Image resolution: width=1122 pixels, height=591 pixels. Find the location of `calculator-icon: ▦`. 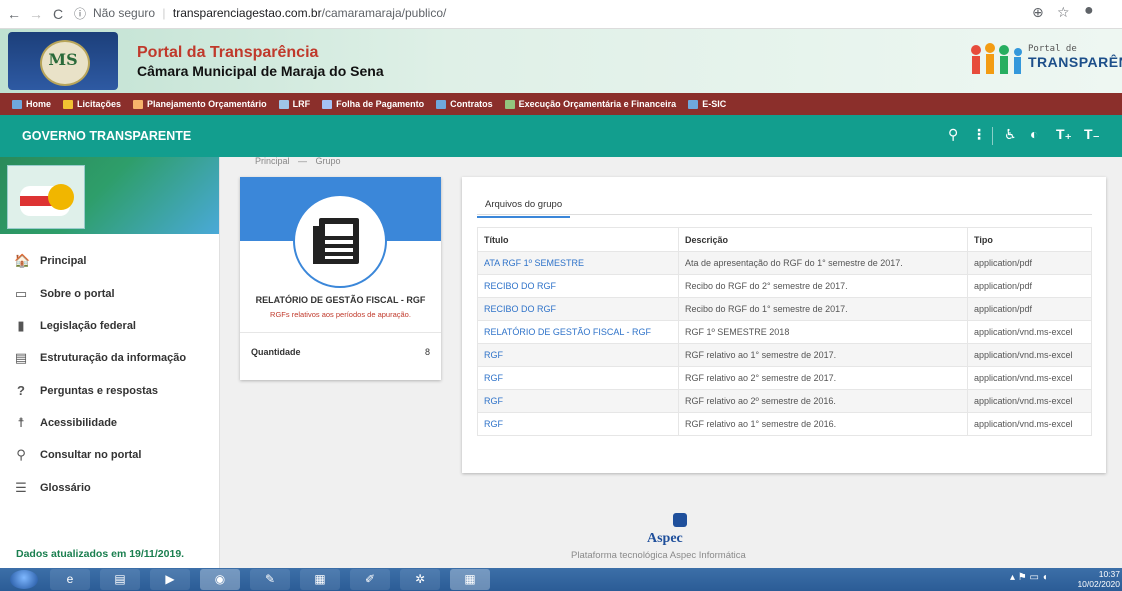

calculator-icon: ▦ is located at coordinates (320, 579).